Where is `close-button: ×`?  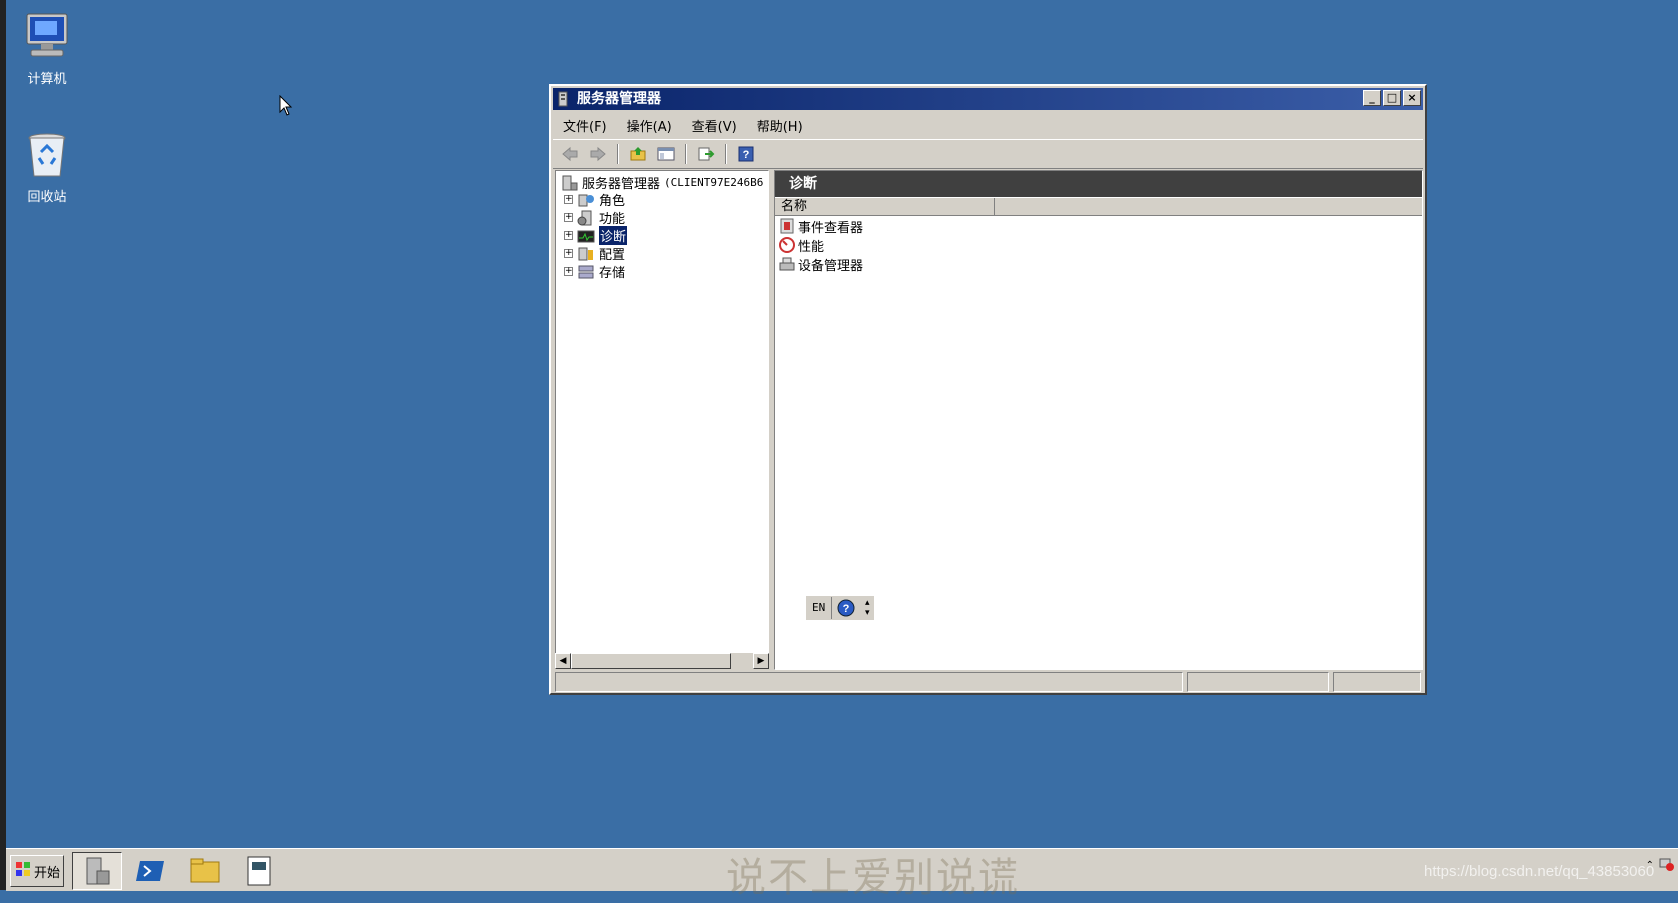
close-button: × is located at coordinates (1412, 98).